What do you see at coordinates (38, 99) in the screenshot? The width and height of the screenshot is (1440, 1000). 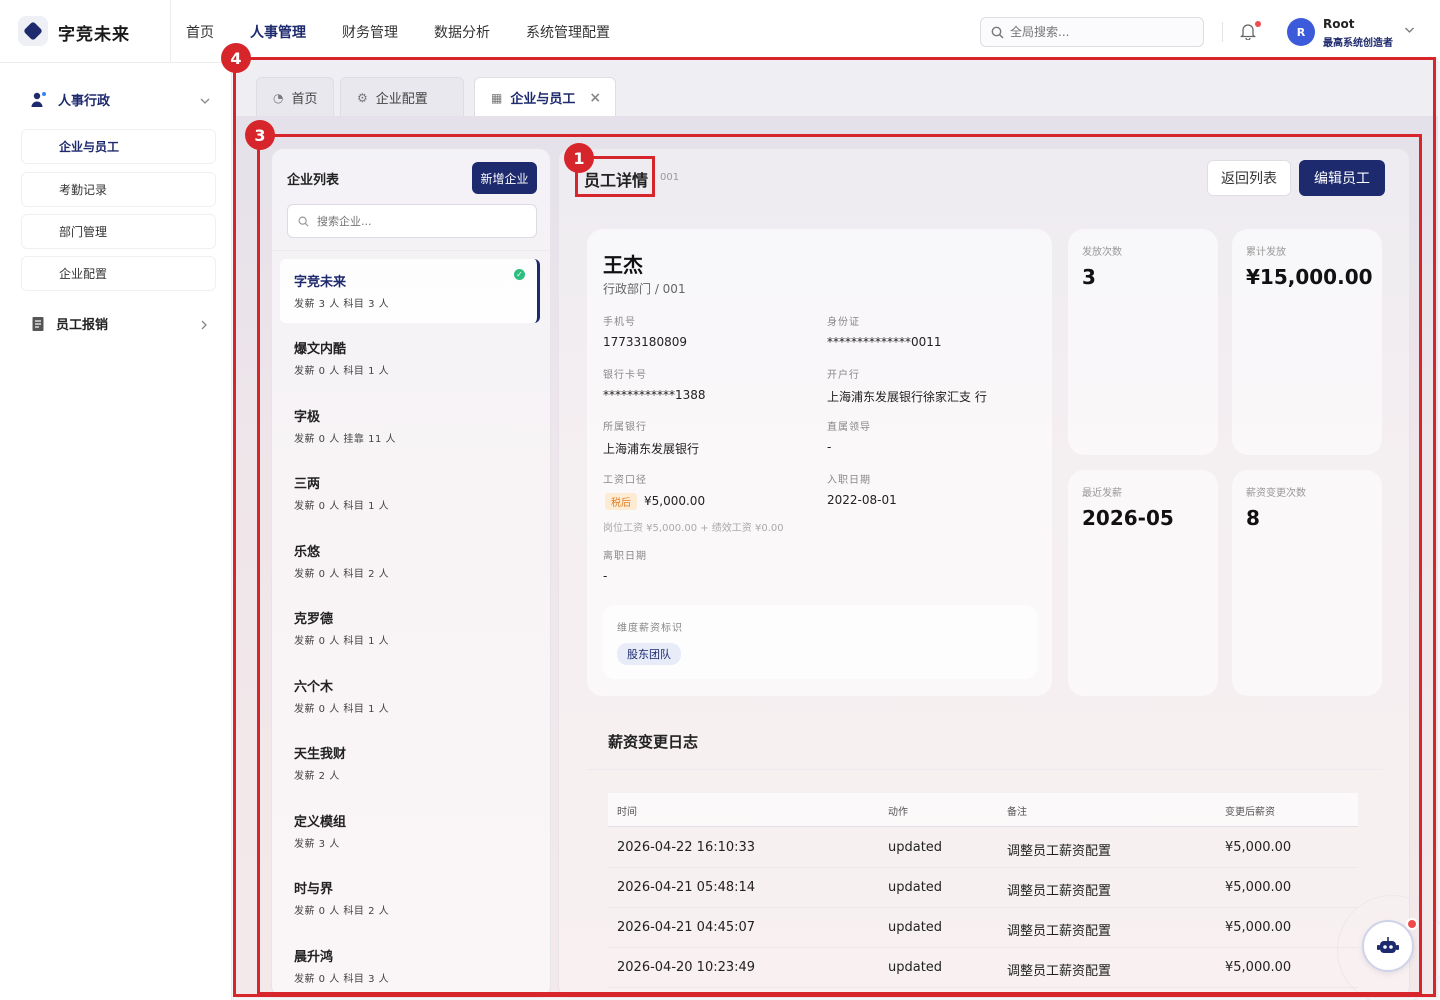 I see `users-icon` at bounding box center [38, 99].